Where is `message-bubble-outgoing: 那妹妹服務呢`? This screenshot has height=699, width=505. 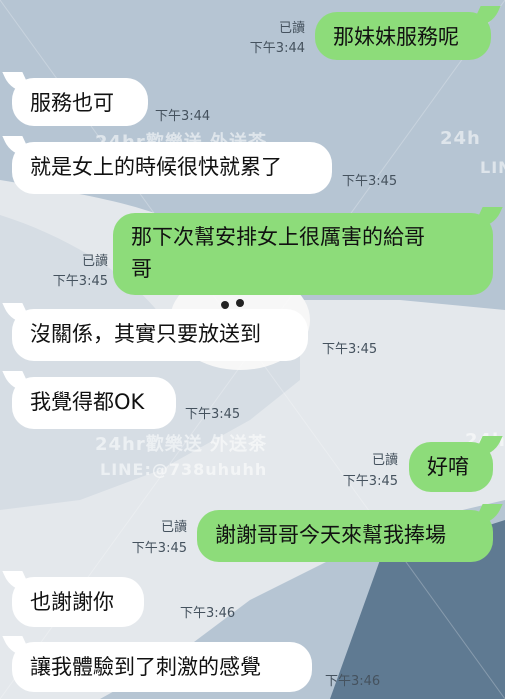 message-bubble-outgoing: 那妹妹服務呢 is located at coordinates (403, 36).